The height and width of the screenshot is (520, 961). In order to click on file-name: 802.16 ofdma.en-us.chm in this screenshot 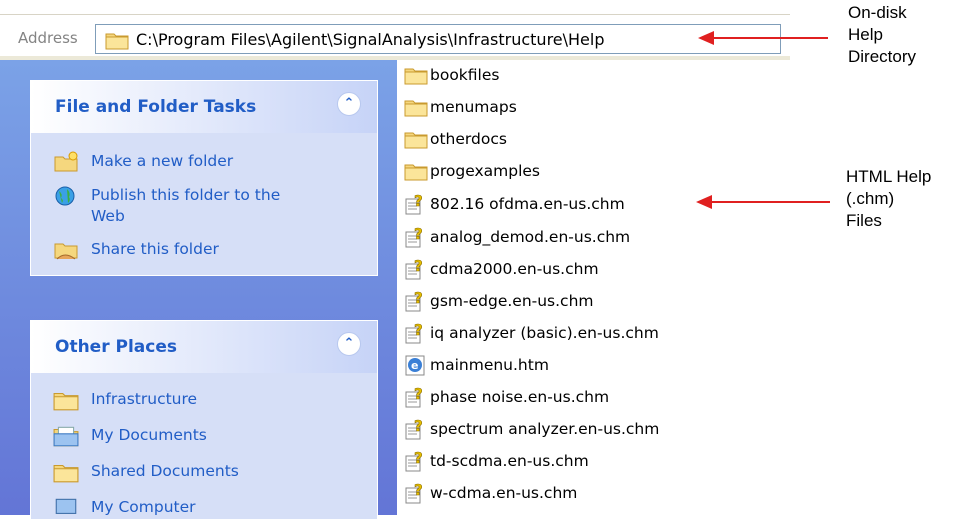, I will do `click(527, 204)`.